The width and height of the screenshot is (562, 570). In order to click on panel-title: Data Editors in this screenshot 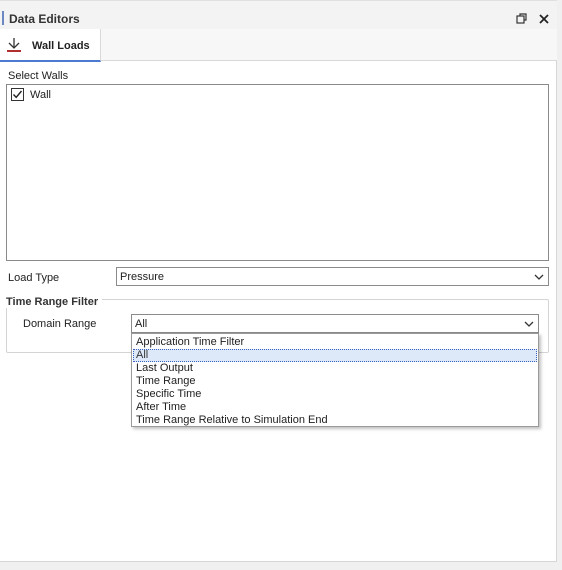, I will do `click(44, 19)`.